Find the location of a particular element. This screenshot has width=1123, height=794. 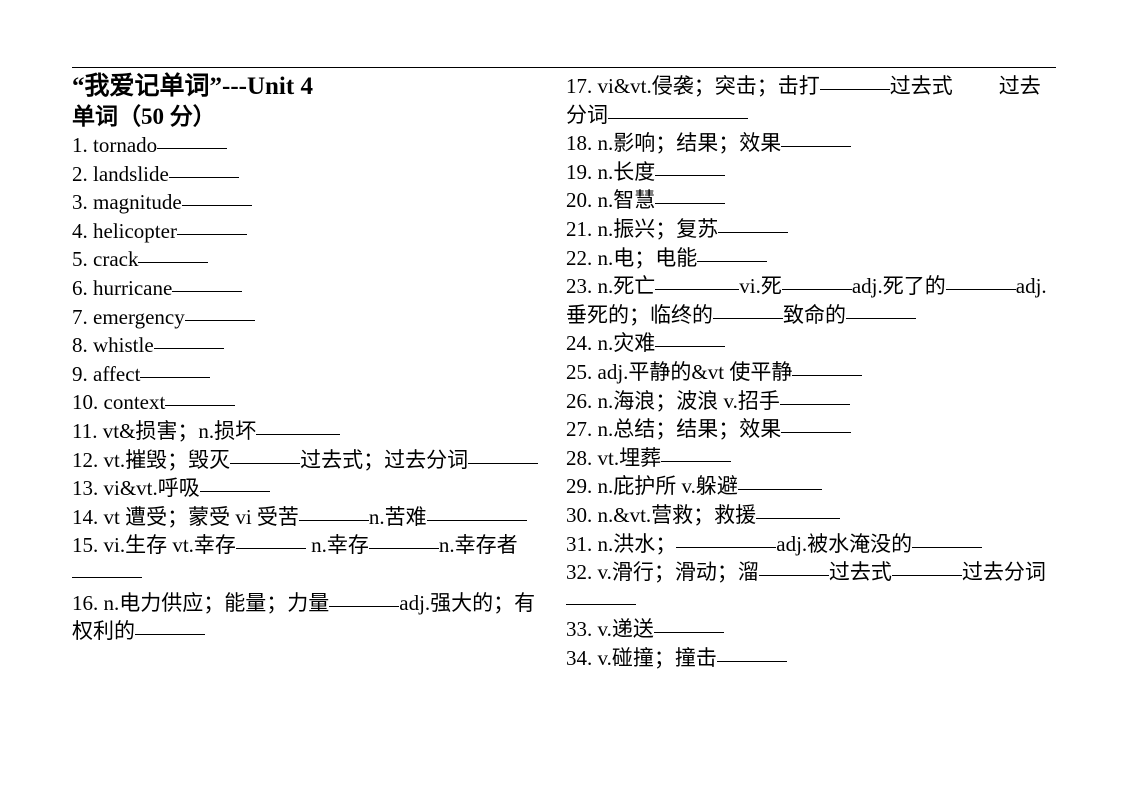

item-number: 15. is located at coordinates (85, 545).